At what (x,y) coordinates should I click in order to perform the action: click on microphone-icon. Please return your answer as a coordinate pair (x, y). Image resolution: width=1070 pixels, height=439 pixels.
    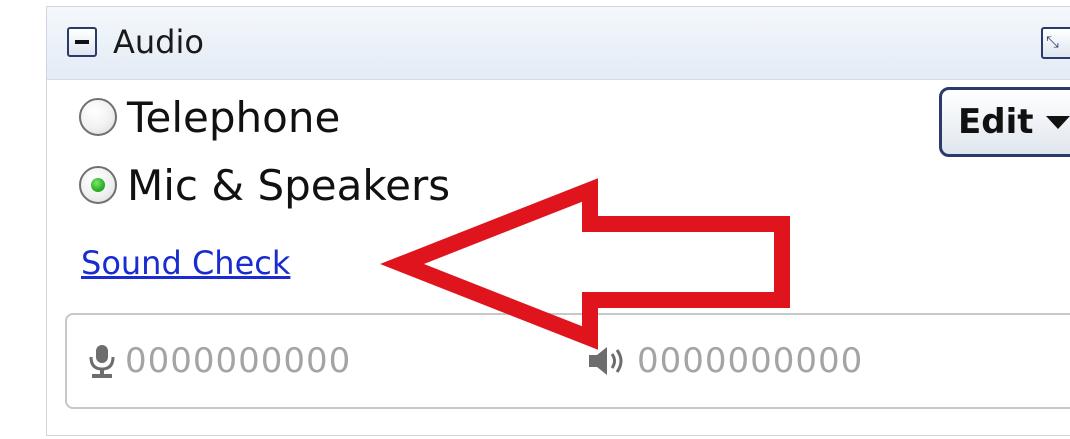
    Looking at the image, I should click on (102, 361).